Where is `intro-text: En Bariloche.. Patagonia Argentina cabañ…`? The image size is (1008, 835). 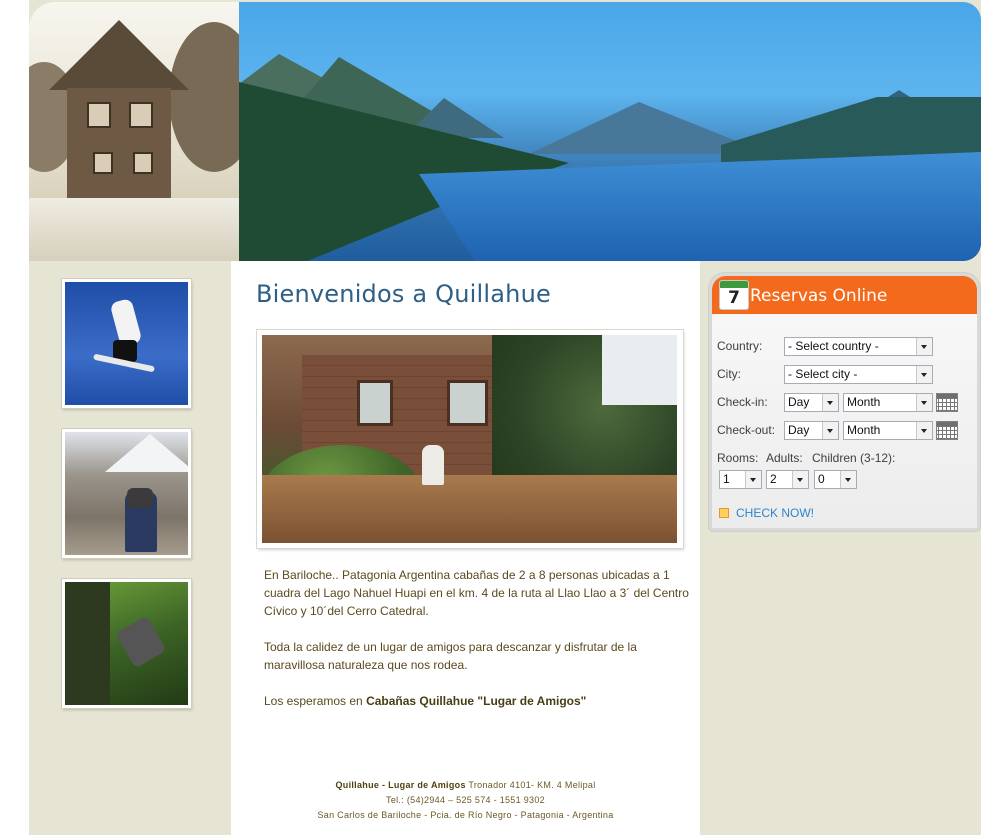 intro-text: En Bariloche.. Patagonia Argentina cabañ… is located at coordinates (476, 647).